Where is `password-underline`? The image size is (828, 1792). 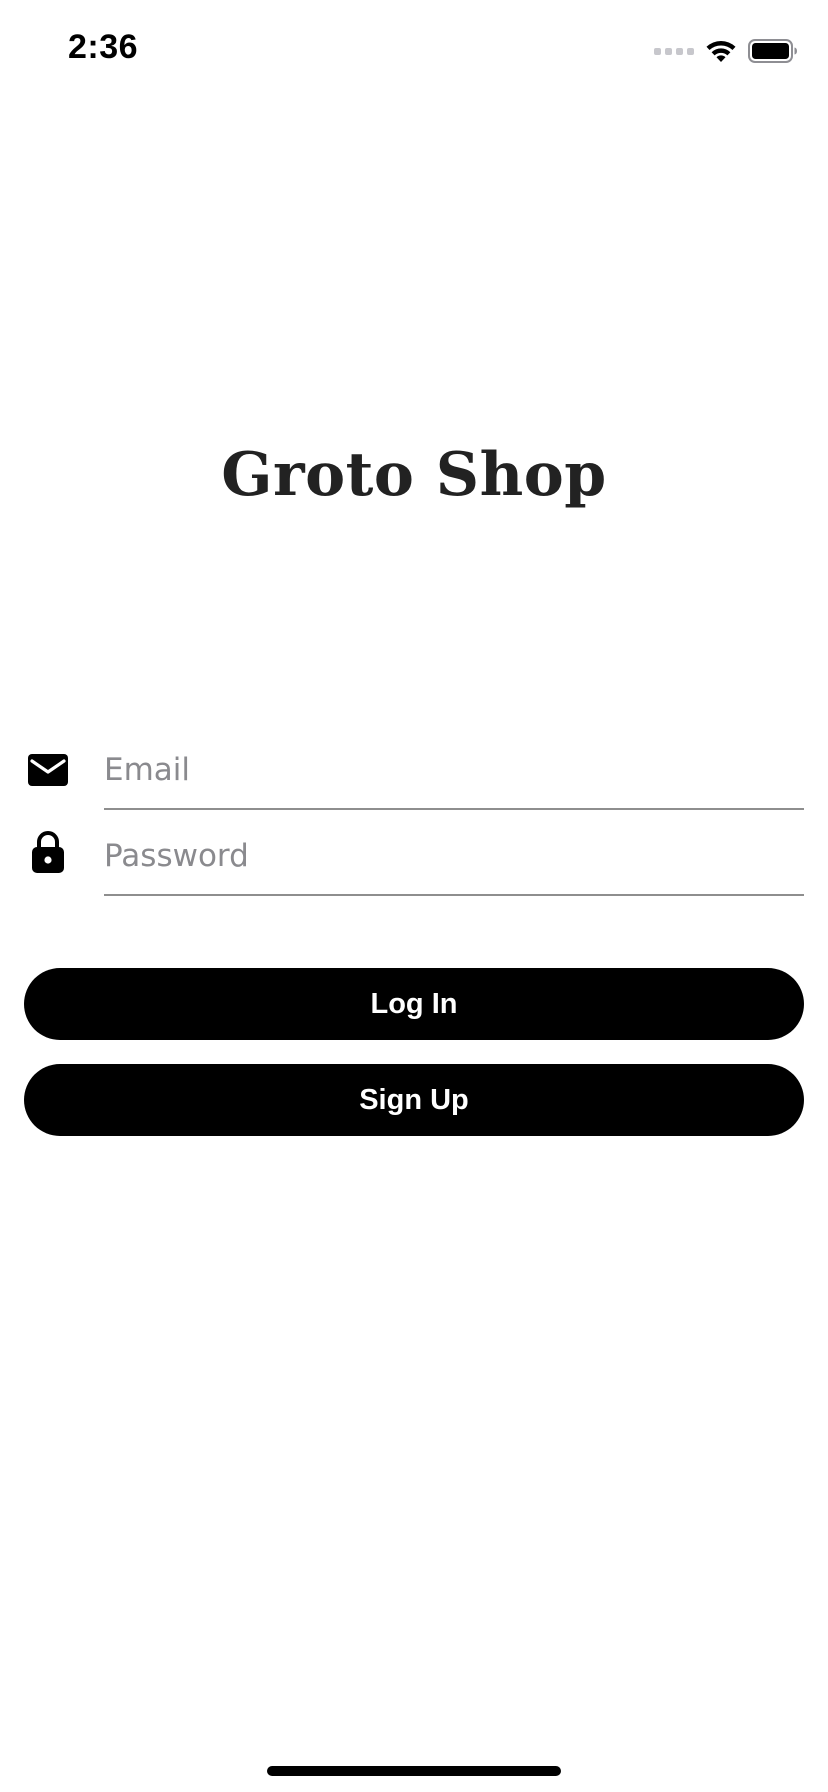
password-underline is located at coordinates (454, 895).